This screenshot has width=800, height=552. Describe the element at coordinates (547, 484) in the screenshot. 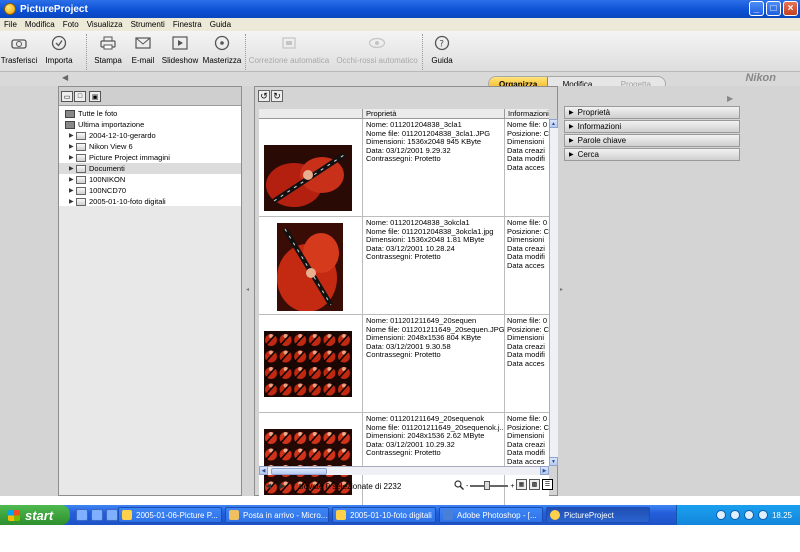

I see `list-view-icon: ☰` at that location.